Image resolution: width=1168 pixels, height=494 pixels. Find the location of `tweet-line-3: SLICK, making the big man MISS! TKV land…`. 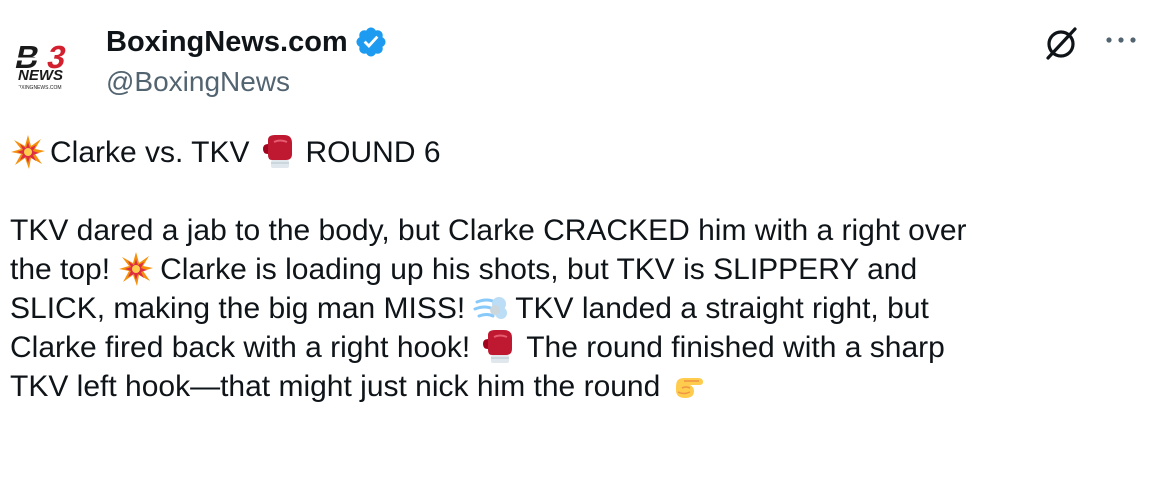

tweet-line-3: SLICK, making the big man MISS! TKV land… is located at coordinates (575, 308).